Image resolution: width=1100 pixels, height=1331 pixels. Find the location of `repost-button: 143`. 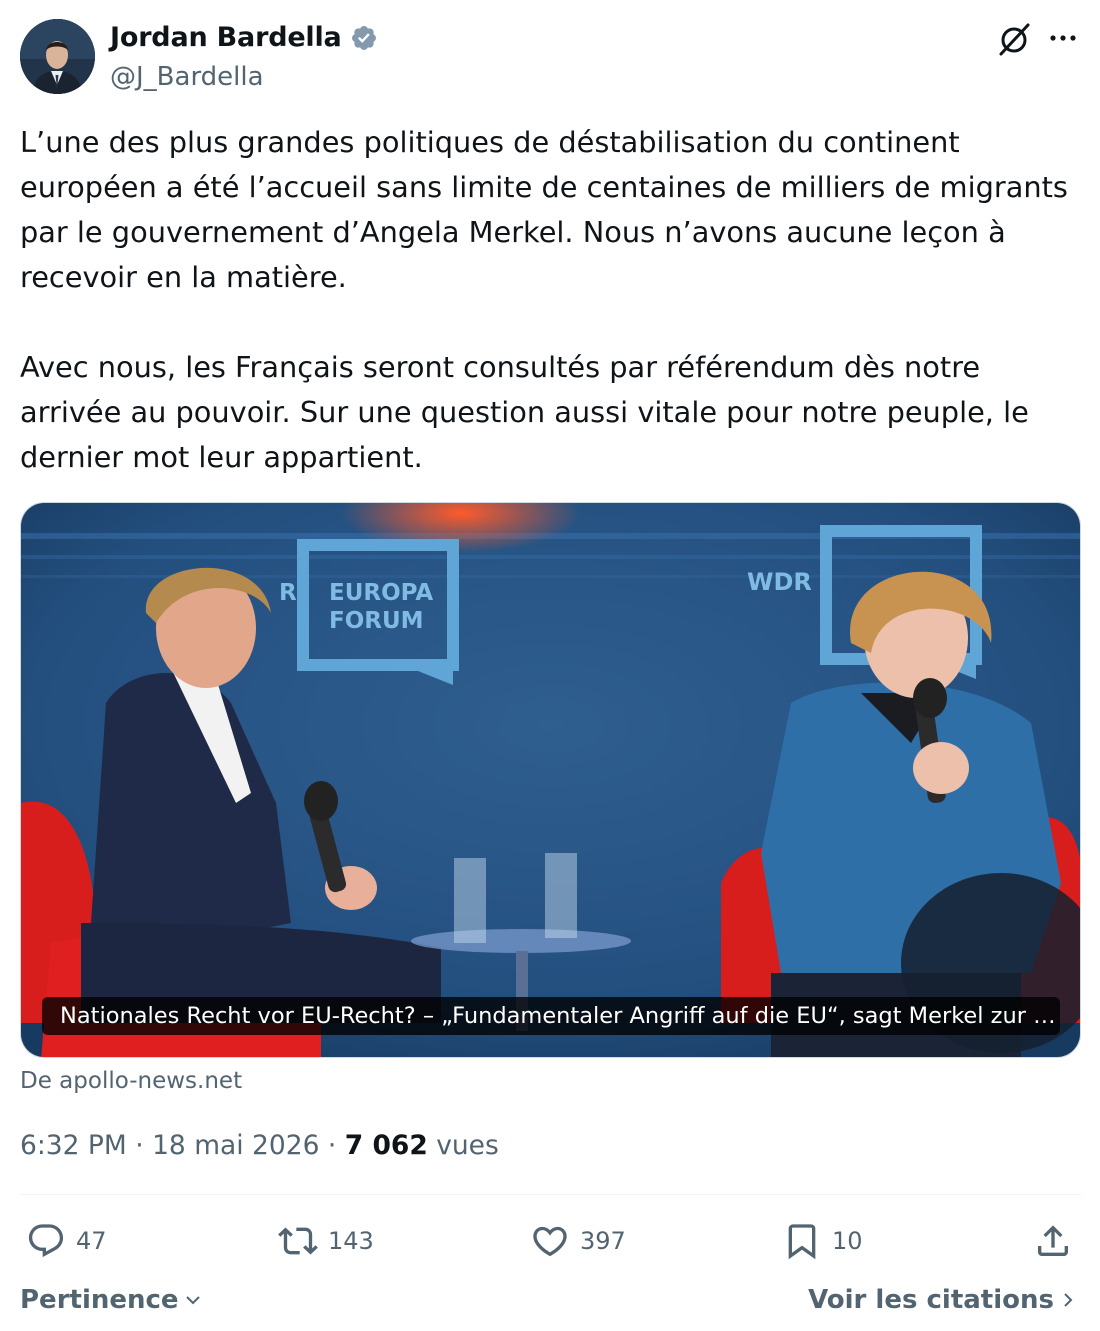

repost-button: 143 is located at coordinates (326, 1241).